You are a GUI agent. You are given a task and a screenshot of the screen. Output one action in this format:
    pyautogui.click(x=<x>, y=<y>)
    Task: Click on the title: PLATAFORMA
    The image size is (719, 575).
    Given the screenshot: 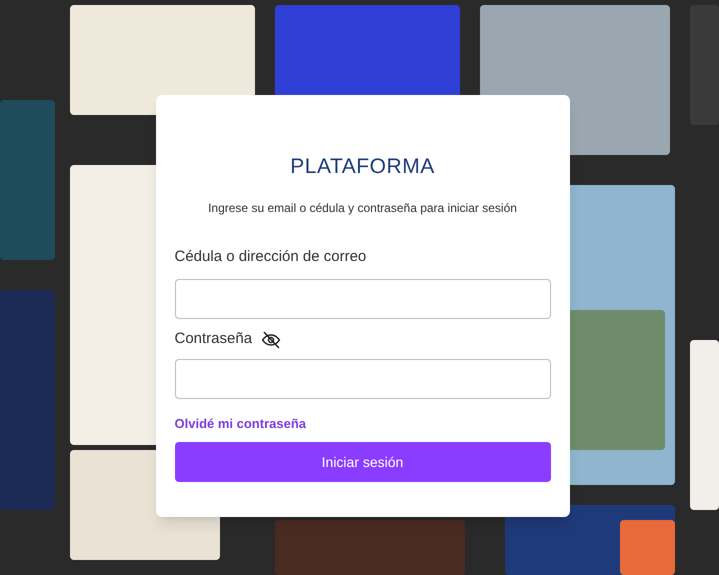 What is the action you would take?
    pyautogui.click(x=362, y=167)
    